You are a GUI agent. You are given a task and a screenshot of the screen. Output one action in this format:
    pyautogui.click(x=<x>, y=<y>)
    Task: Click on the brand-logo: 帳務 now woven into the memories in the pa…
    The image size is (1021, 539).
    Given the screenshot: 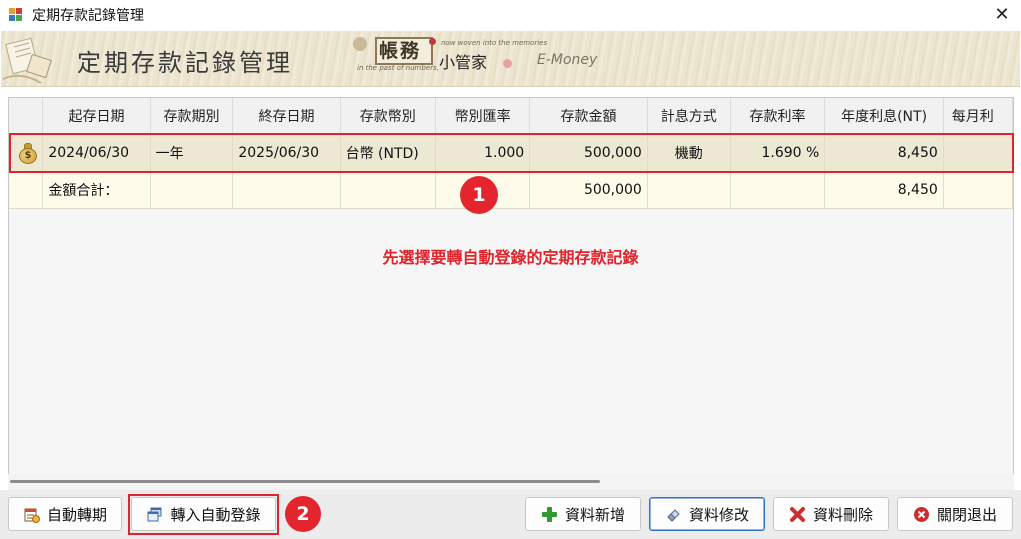 What is the action you would take?
    pyautogui.click(x=483, y=59)
    